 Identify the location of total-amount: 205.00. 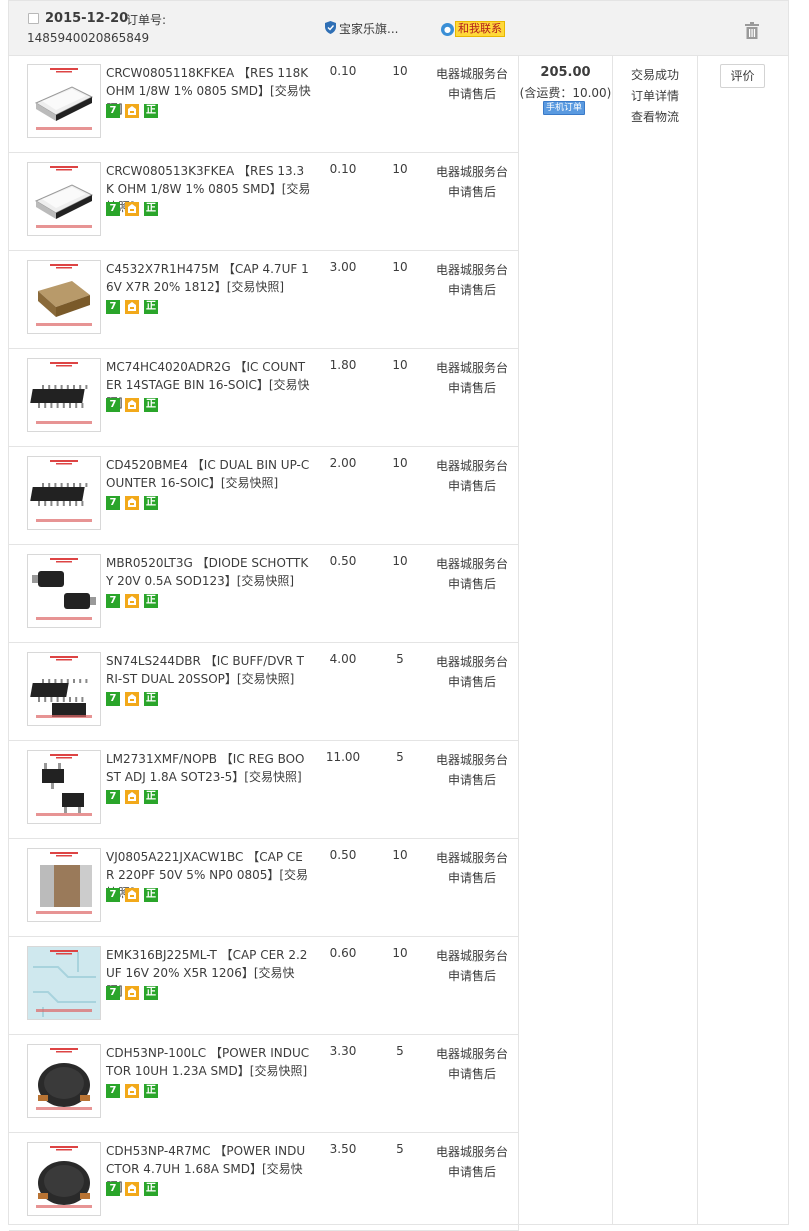
(565, 72).